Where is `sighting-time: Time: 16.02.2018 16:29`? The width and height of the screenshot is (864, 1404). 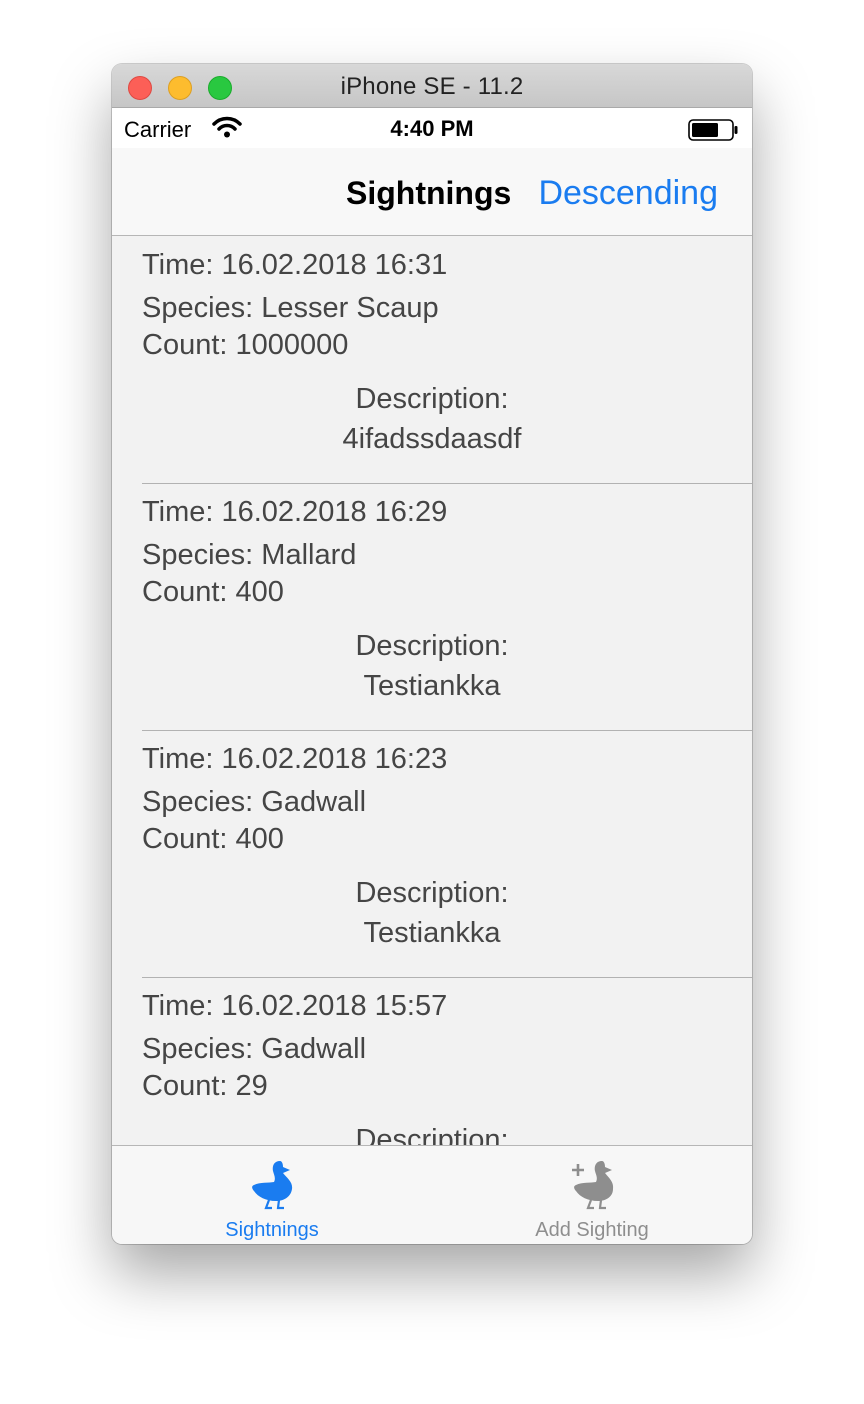 sighting-time: Time: 16.02.2018 16:29 is located at coordinates (295, 512).